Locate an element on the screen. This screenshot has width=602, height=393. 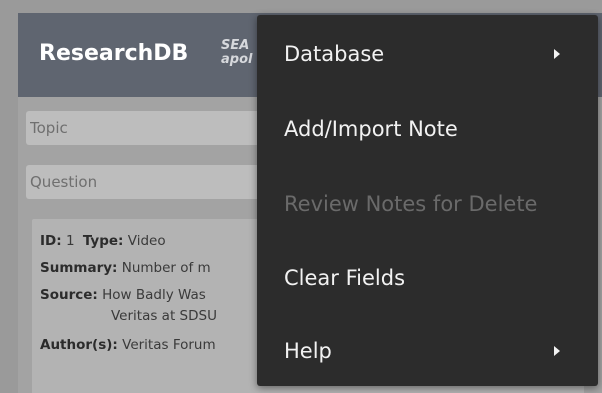
source-value-2: Veritas at SDSU is located at coordinates (164, 316).